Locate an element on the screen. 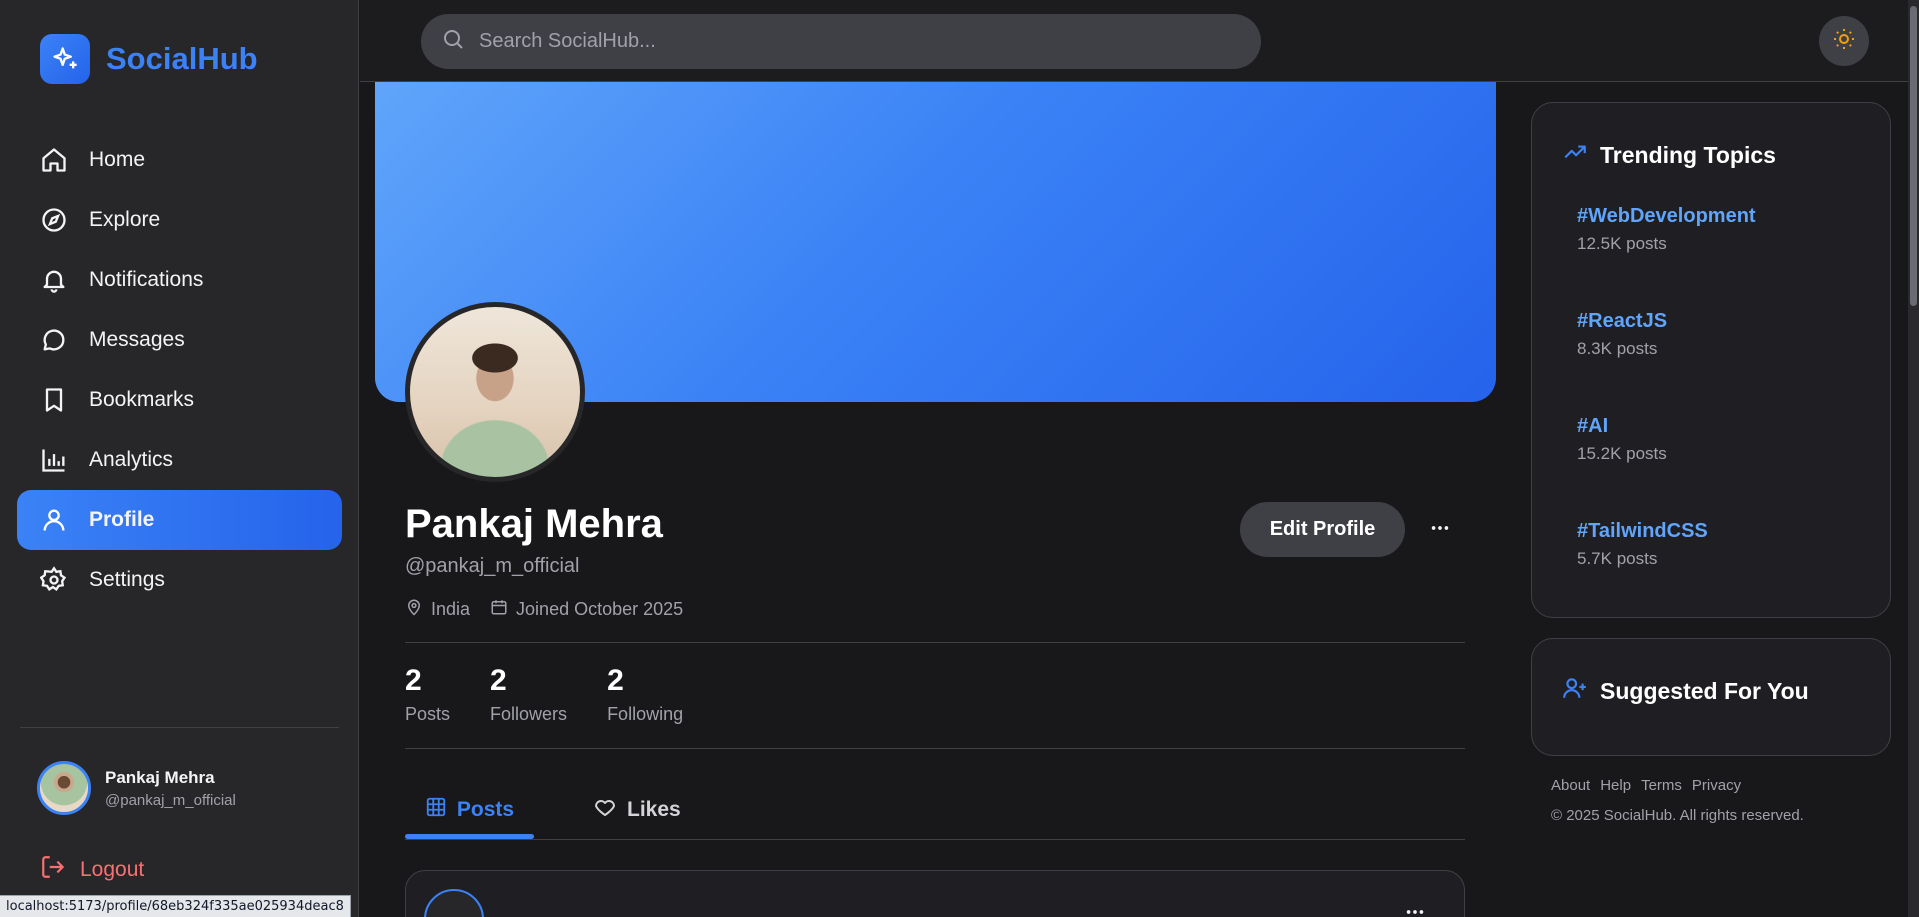 The width and height of the screenshot is (1919, 917). trending-item: #ReactJS 8.3K posts is located at coordinates (1622, 334).